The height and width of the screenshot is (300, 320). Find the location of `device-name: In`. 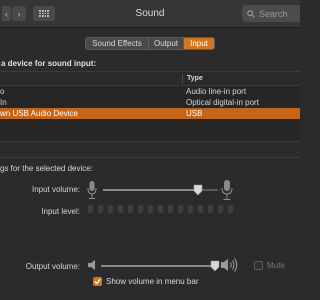

device-name: In is located at coordinates (3, 102).